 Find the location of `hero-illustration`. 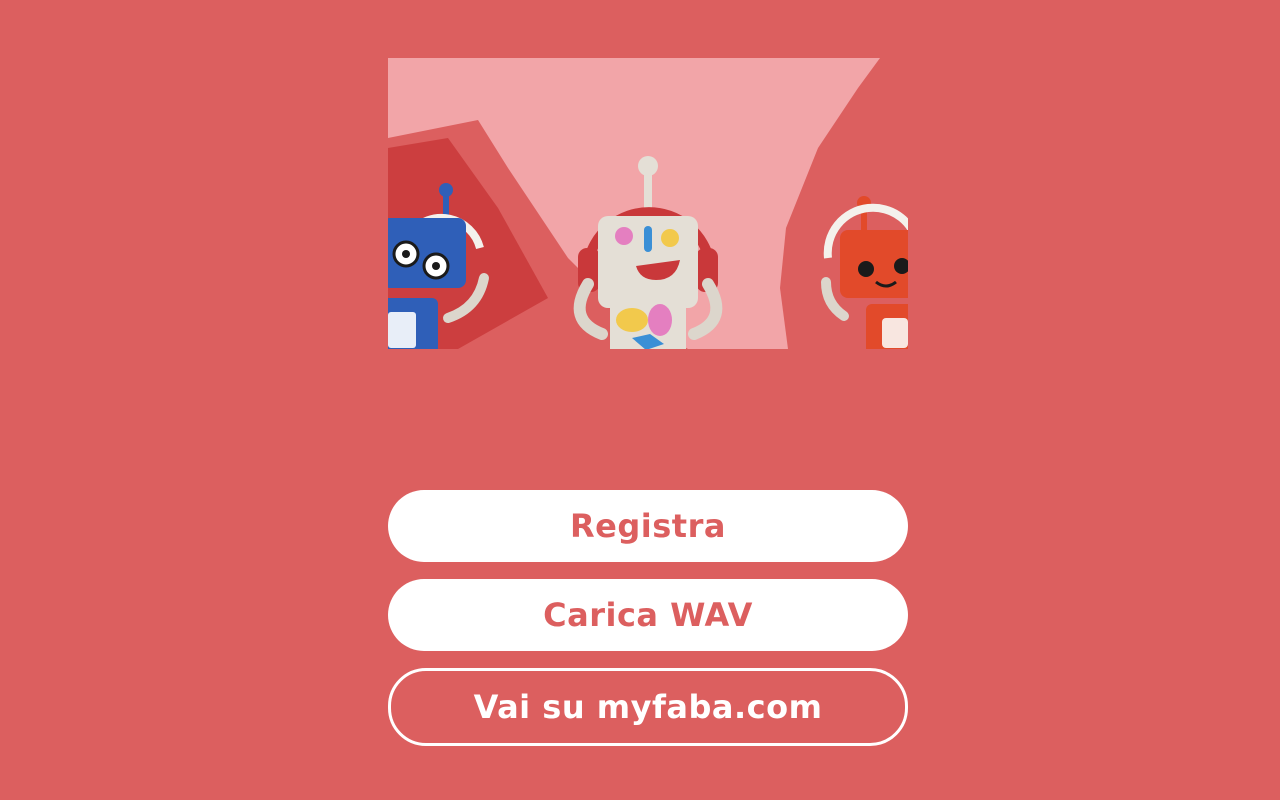

hero-illustration is located at coordinates (648, 203).